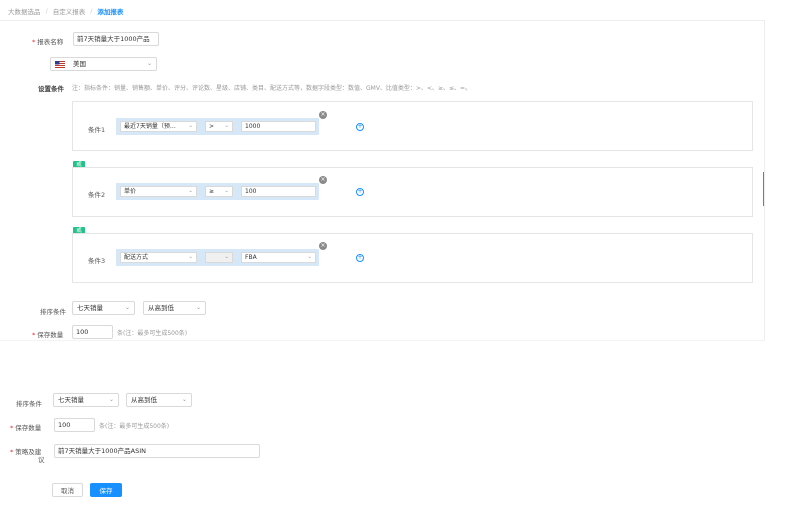 The height and width of the screenshot is (514, 789). What do you see at coordinates (278, 257) in the screenshot?
I see `condition-3-value-select: FBA ⌄` at bounding box center [278, 257].